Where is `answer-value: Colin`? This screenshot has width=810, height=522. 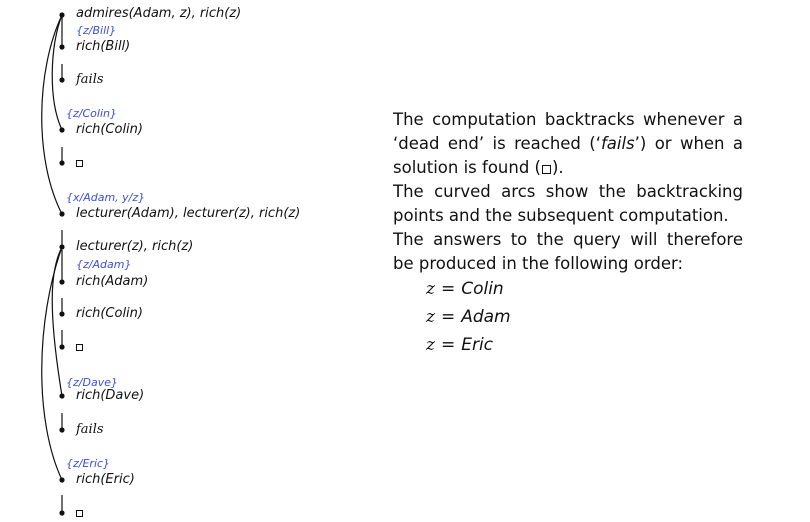
answer-value: Colin is located at coordinates (482, 289).